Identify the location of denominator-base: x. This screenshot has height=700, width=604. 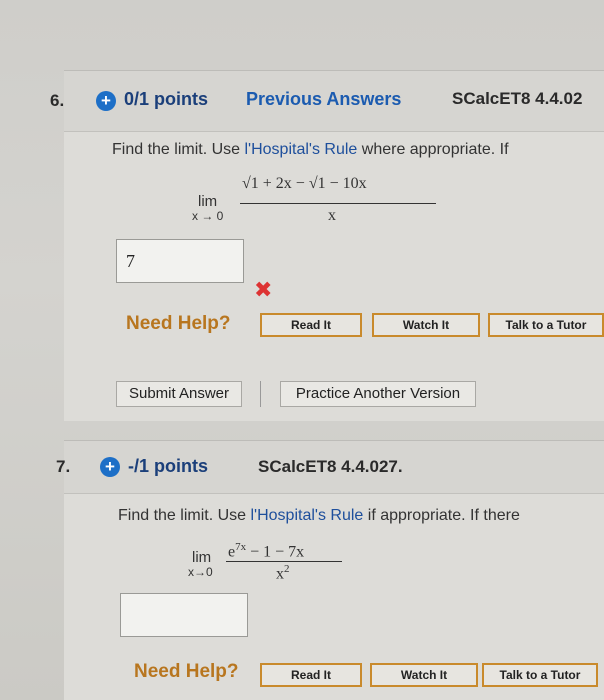
(280, 574).